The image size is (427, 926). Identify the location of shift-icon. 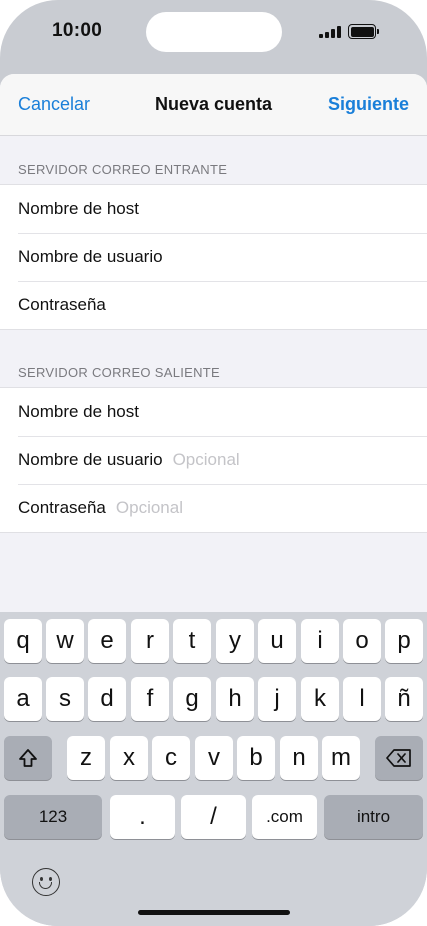
(28, 758).